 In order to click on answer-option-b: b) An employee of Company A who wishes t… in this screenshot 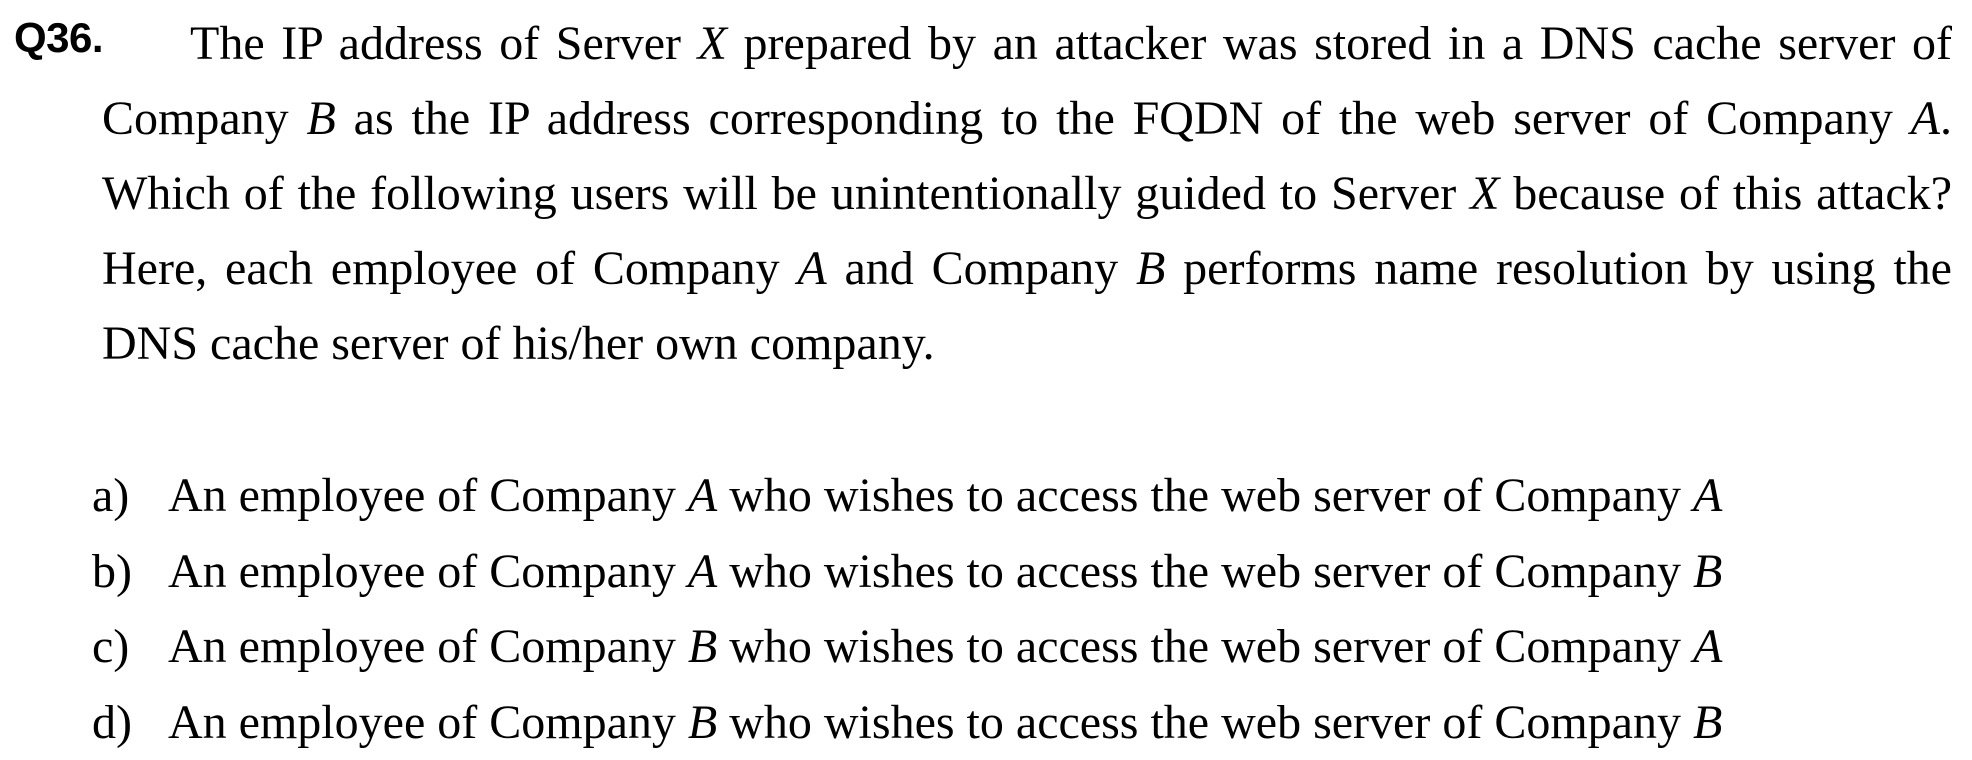, I will do `click(986, 572)`.